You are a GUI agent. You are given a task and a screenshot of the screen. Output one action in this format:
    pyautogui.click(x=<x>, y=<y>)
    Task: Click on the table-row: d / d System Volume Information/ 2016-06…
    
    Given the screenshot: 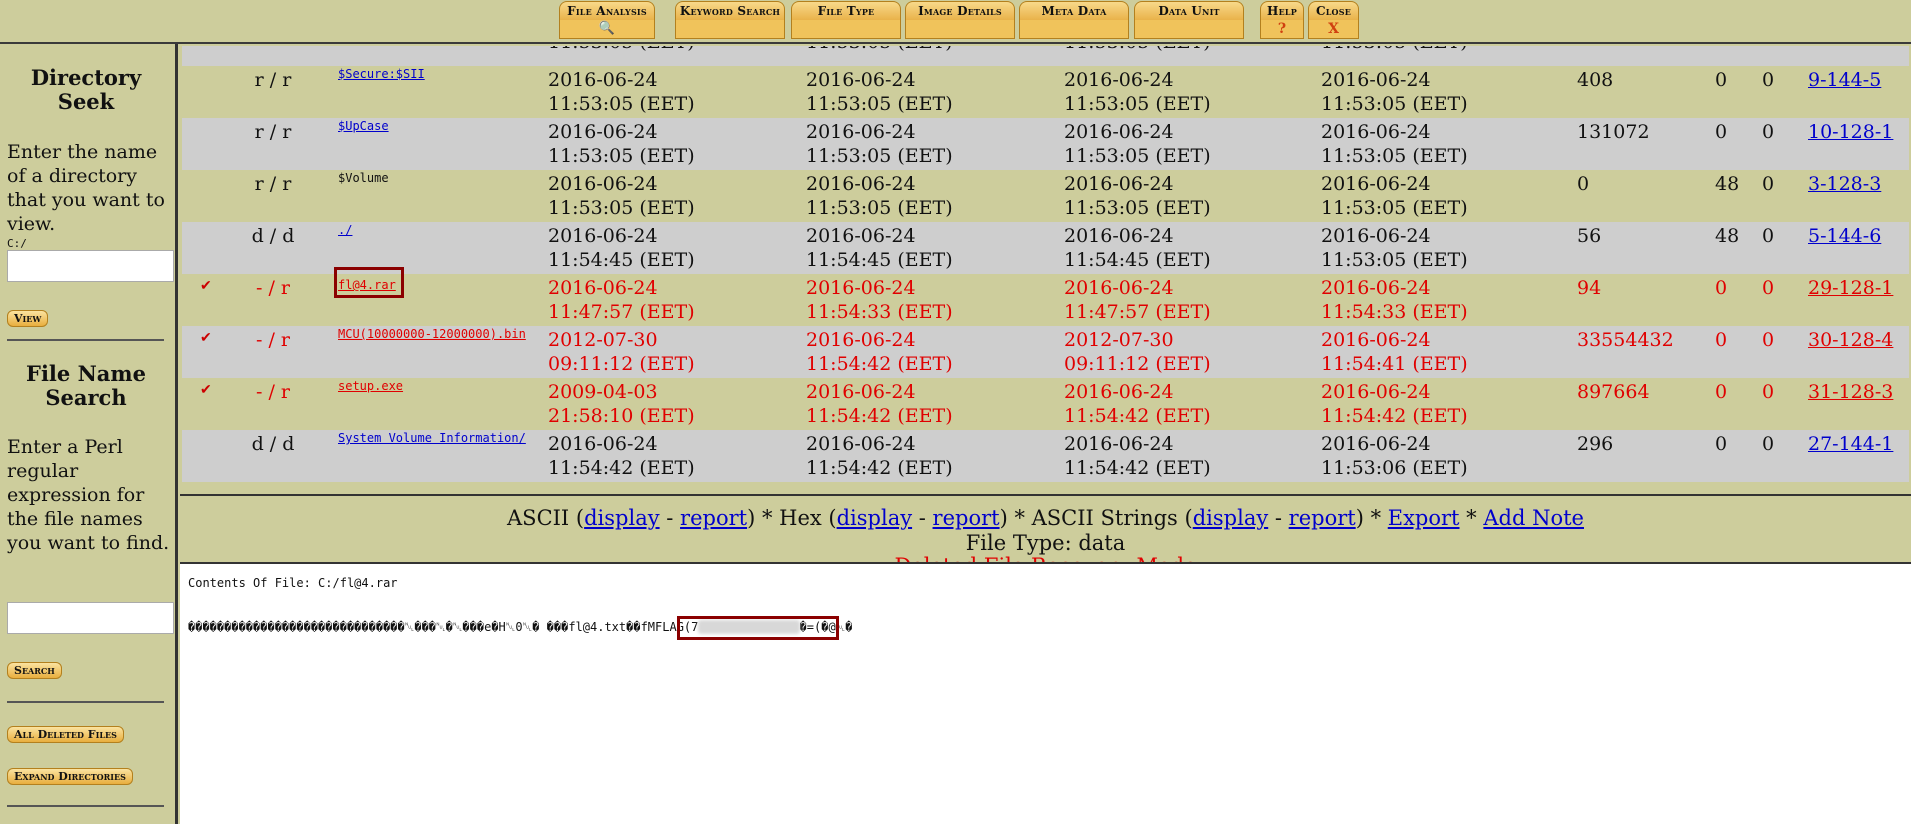 What is the action you would take?
    pyautogui.click(x=1045, y=456)
    